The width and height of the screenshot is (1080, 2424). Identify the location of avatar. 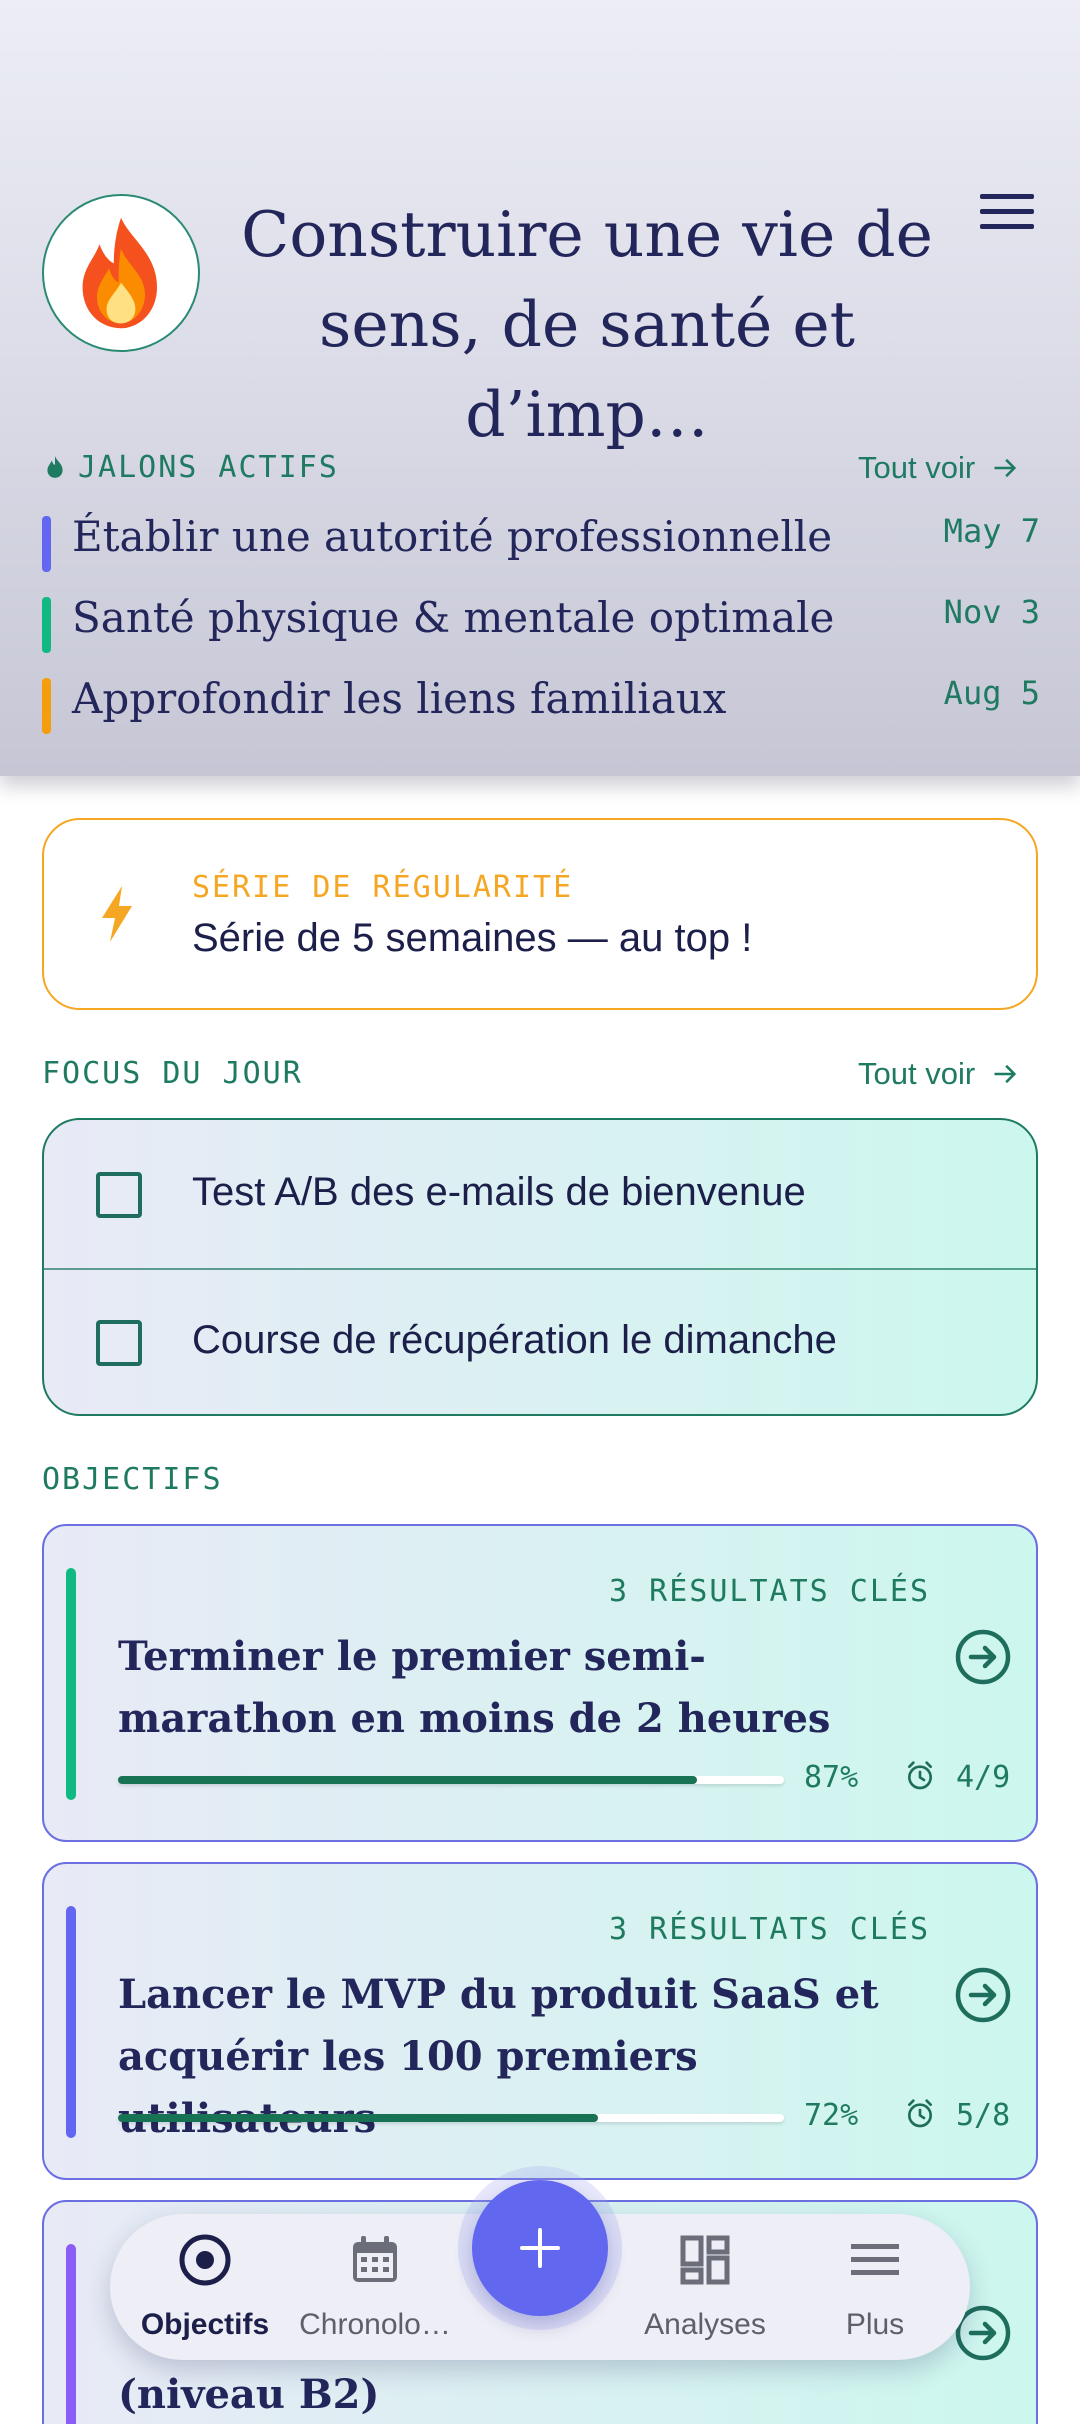
(121, 273).